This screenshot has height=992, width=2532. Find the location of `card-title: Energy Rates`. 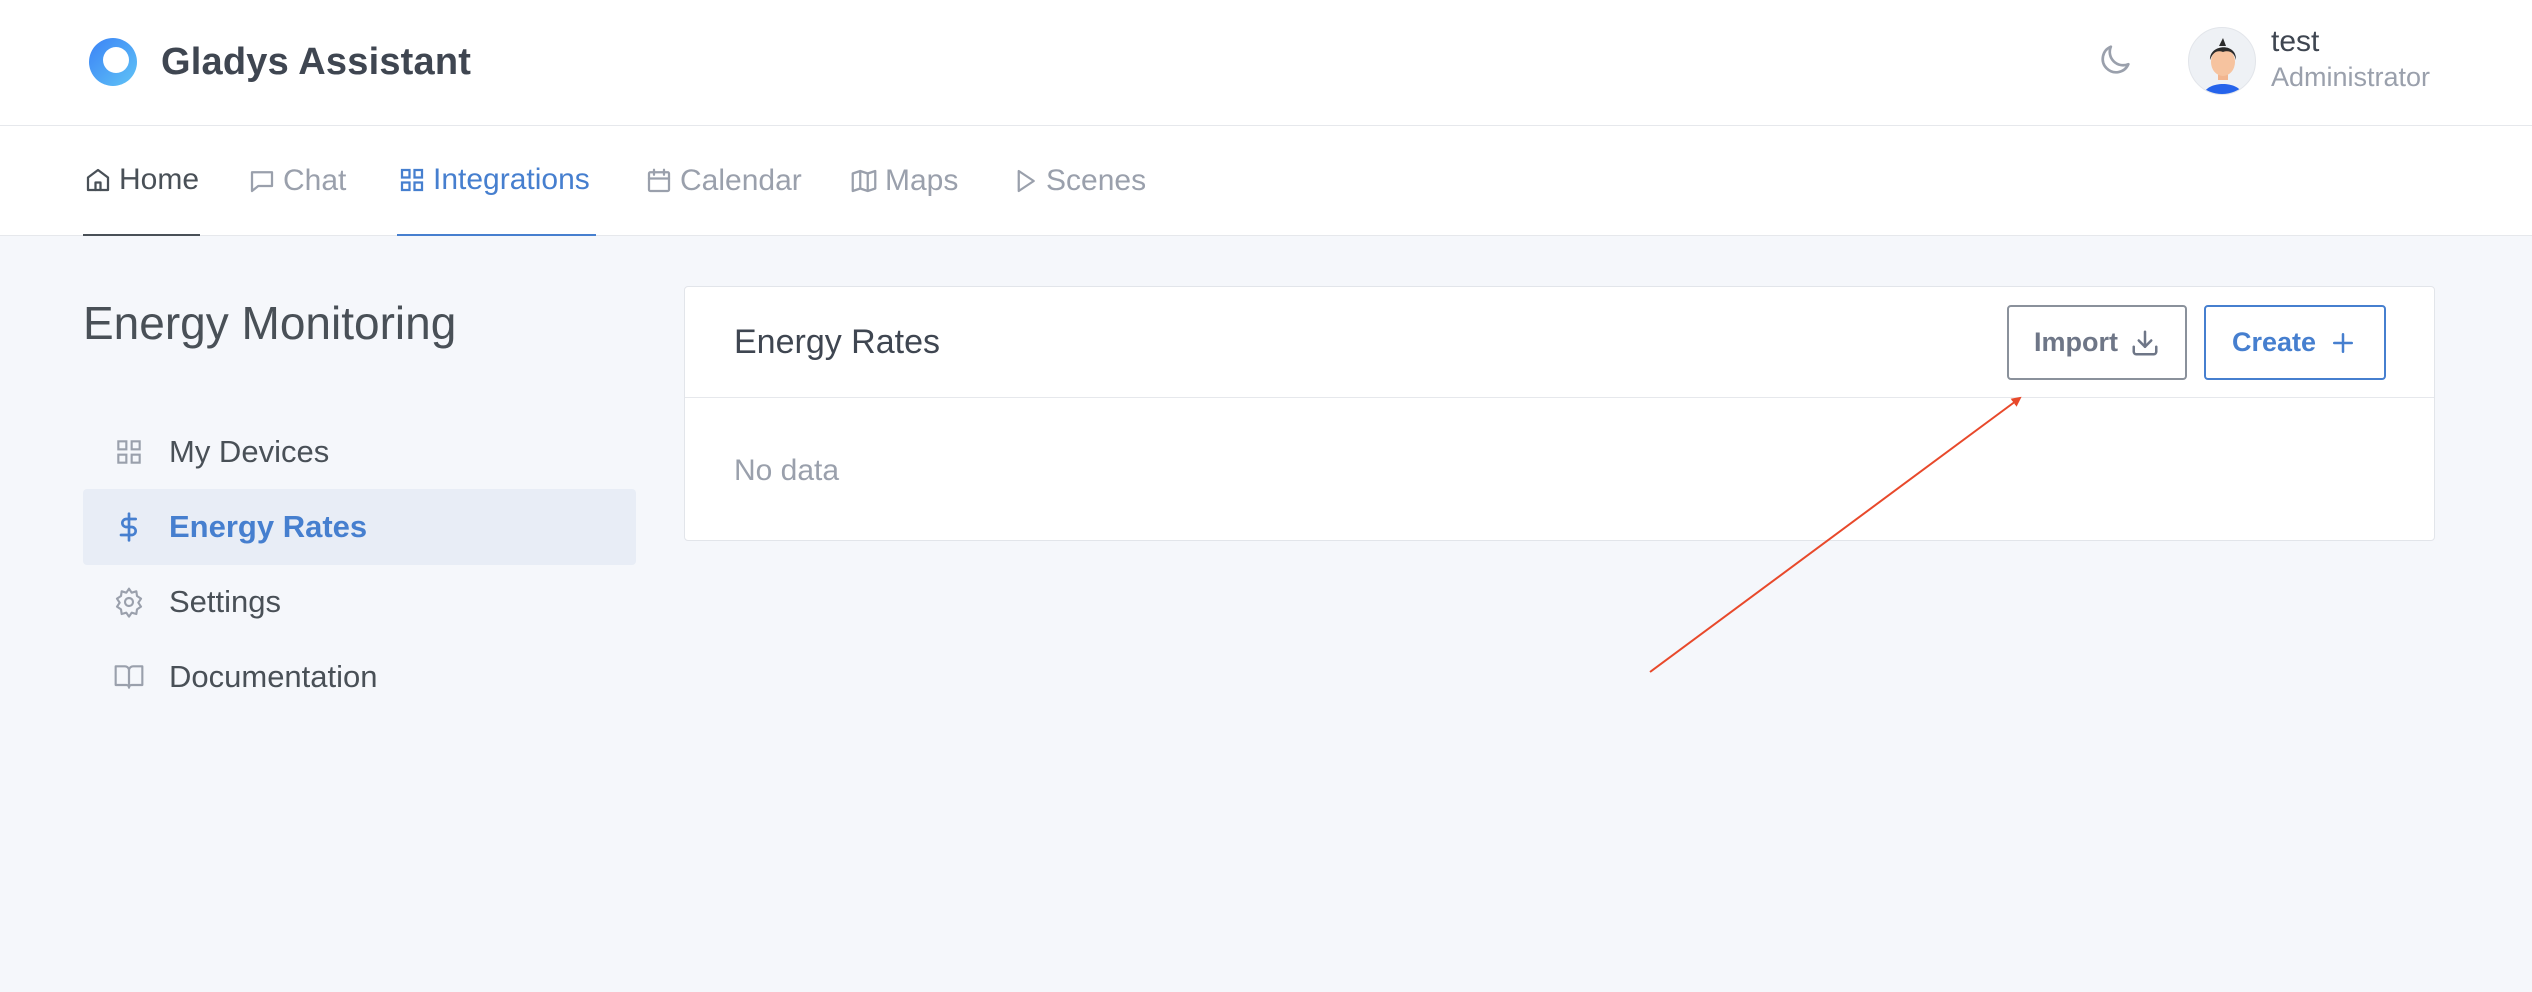

card-title: Energy Rates is located at coordinates (837, 342).